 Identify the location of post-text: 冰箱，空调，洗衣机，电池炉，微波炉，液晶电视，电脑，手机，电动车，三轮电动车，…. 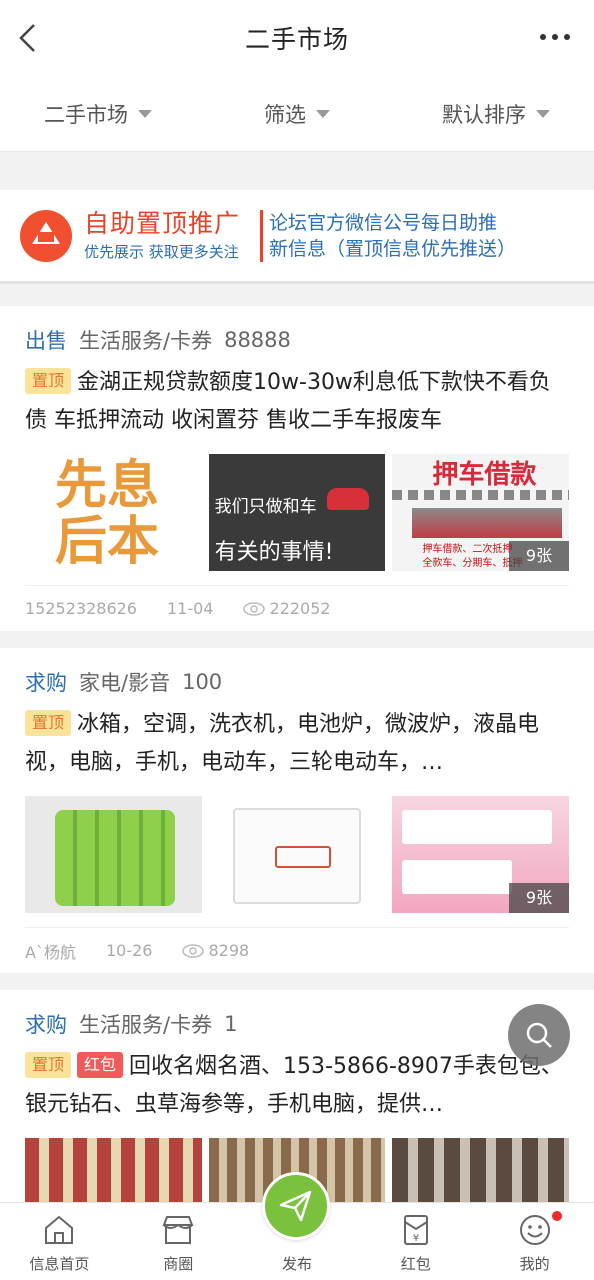
(282, 743).